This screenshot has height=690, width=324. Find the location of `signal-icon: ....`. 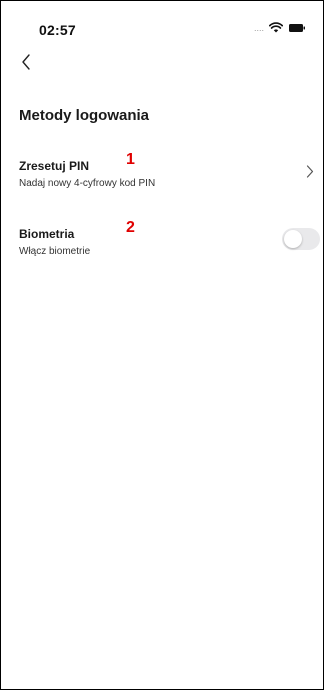

signal-icon: .... is located at coordinates (259, 28).